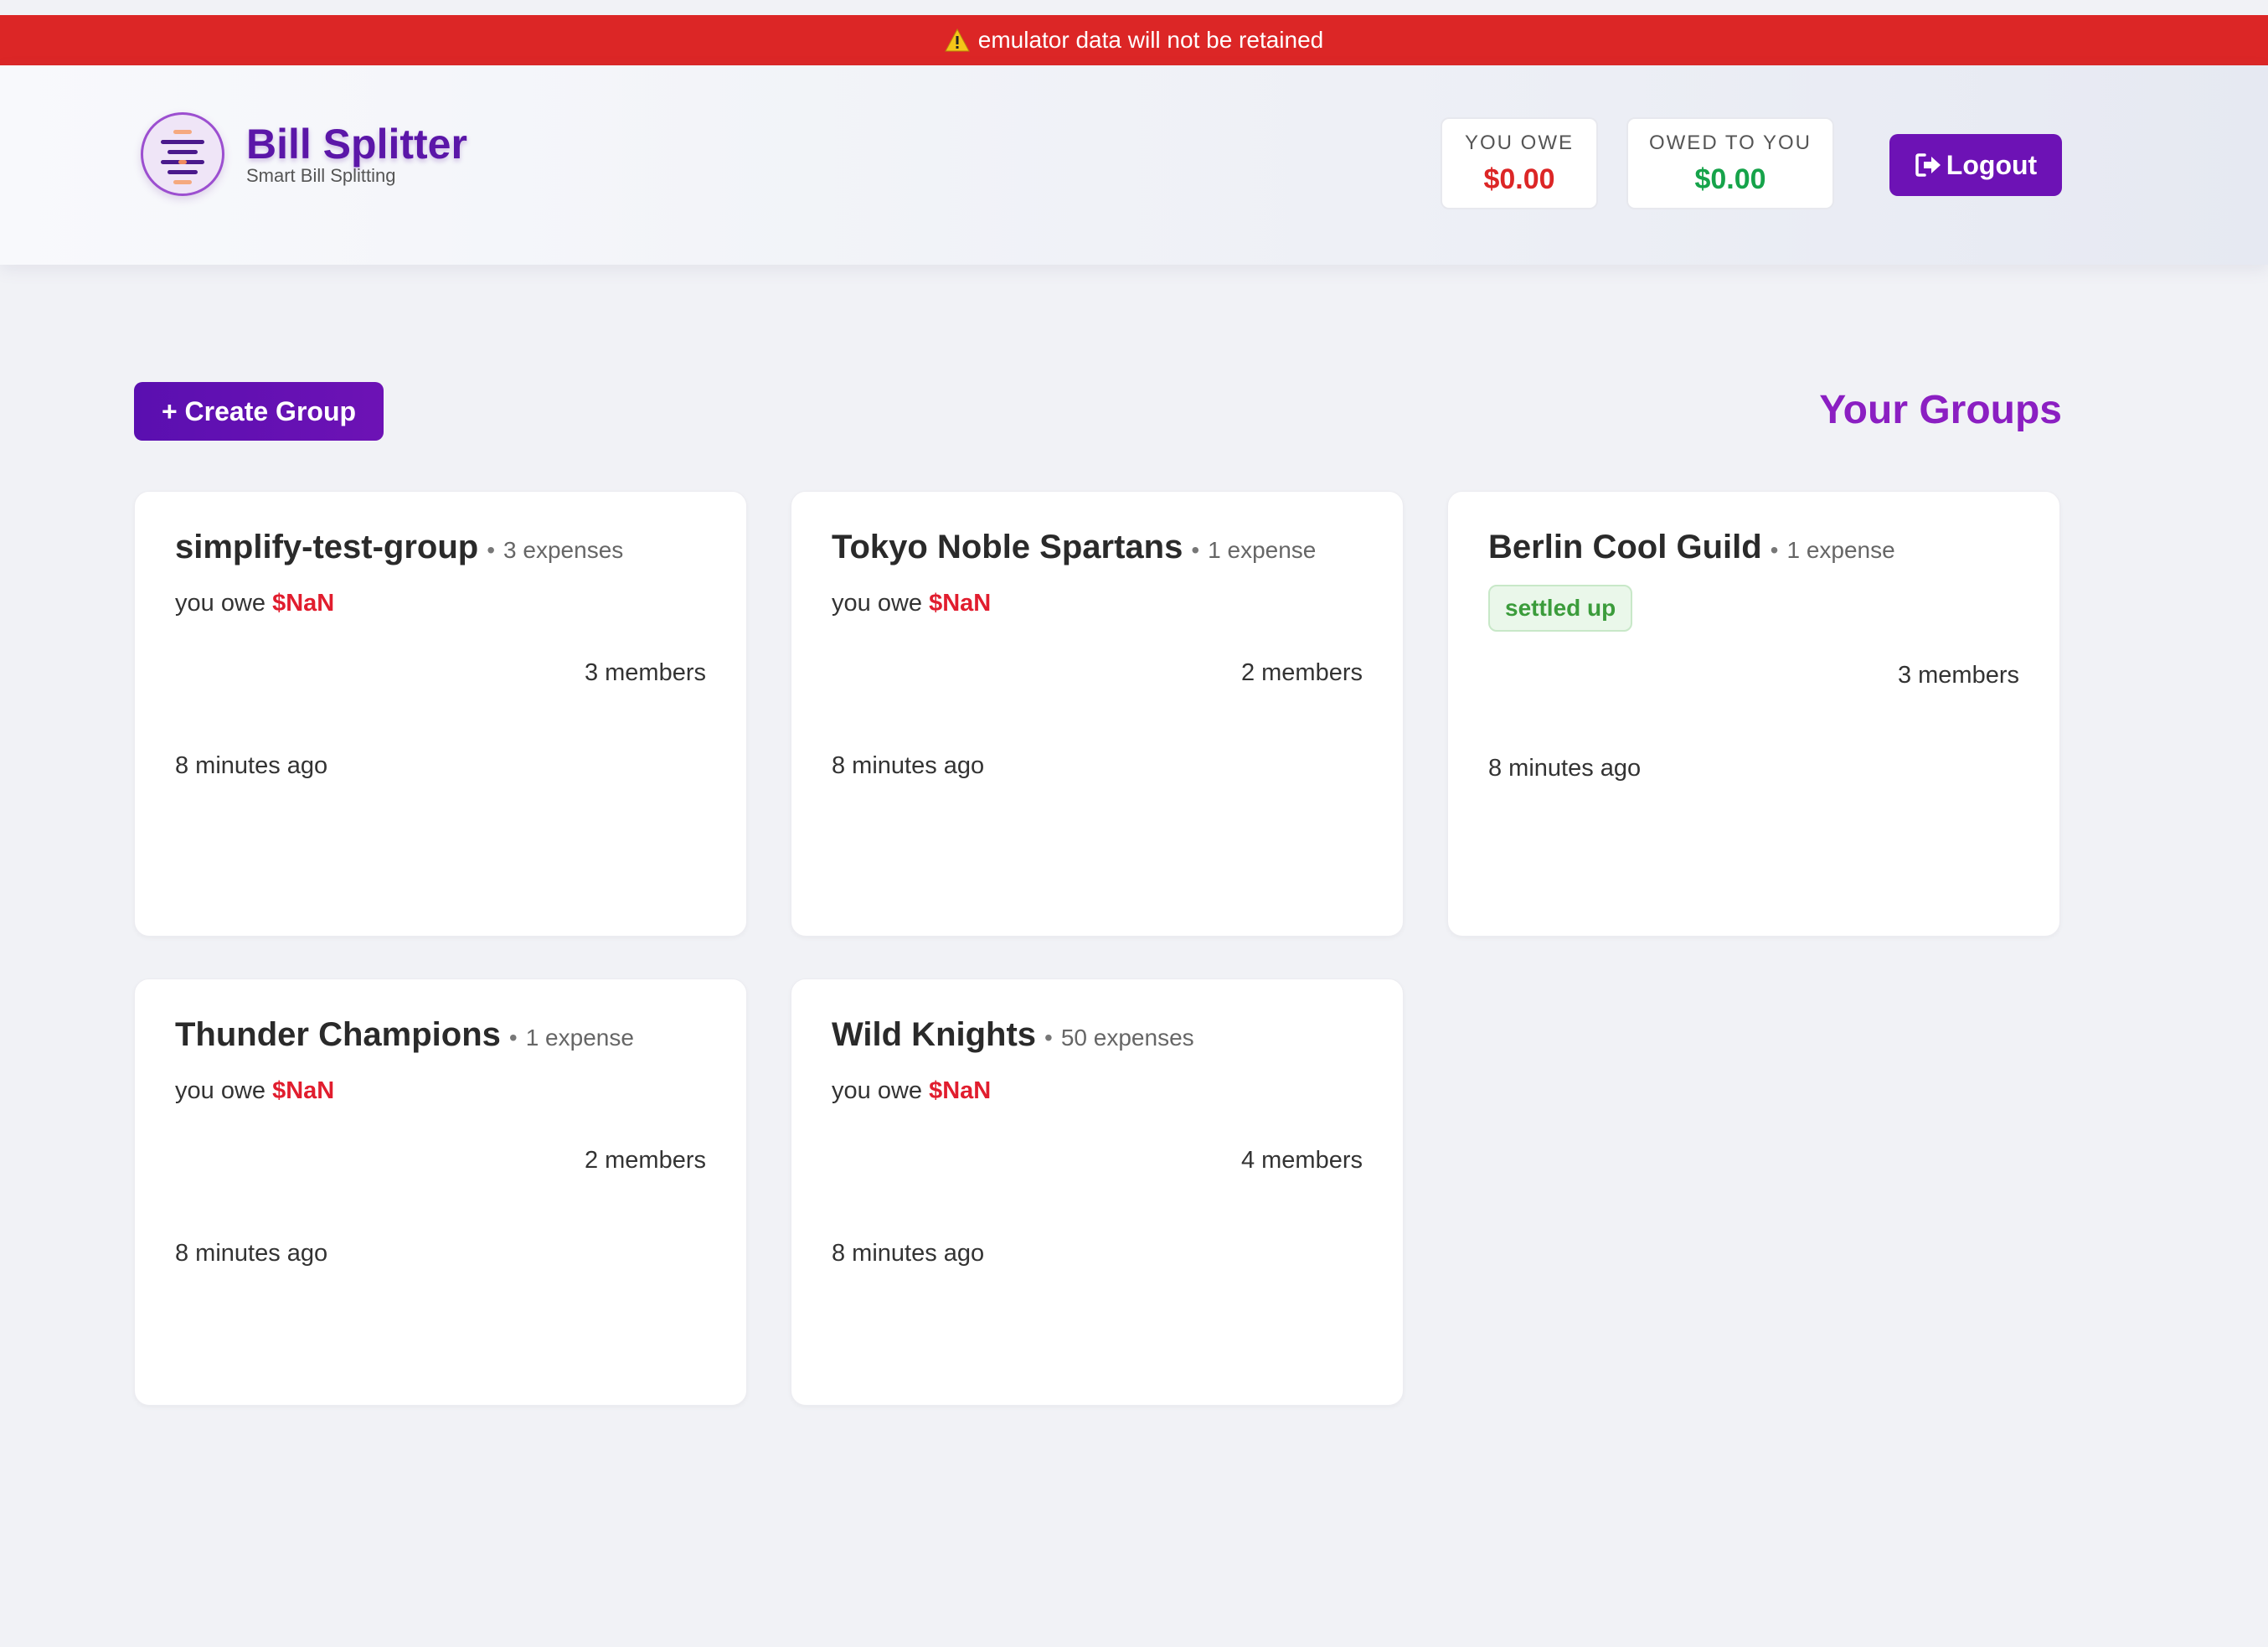 This screenshot has height=1647, width=2268. Describe the element at coordinates (1519, 142) in the screenshot. I see `you-owe-label: YOU OWE` at that location.